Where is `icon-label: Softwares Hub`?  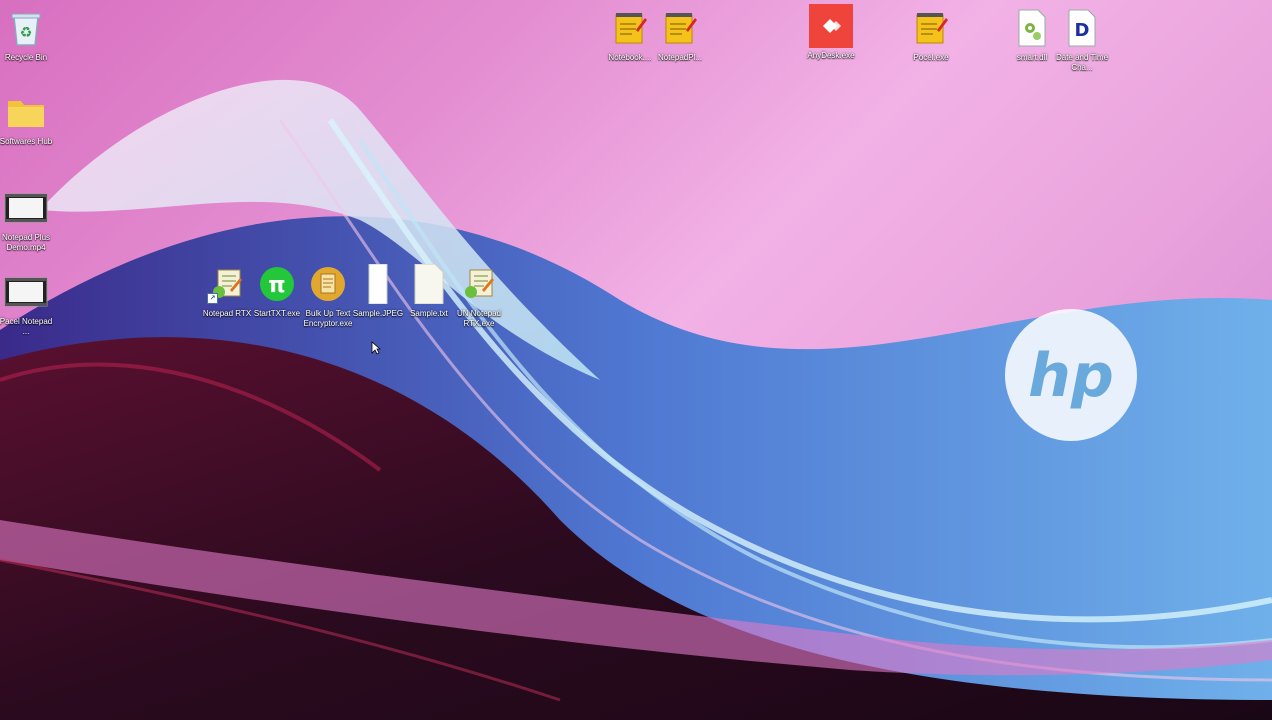 icon-label: Softwares Hub is located at coordinates (26, 141).